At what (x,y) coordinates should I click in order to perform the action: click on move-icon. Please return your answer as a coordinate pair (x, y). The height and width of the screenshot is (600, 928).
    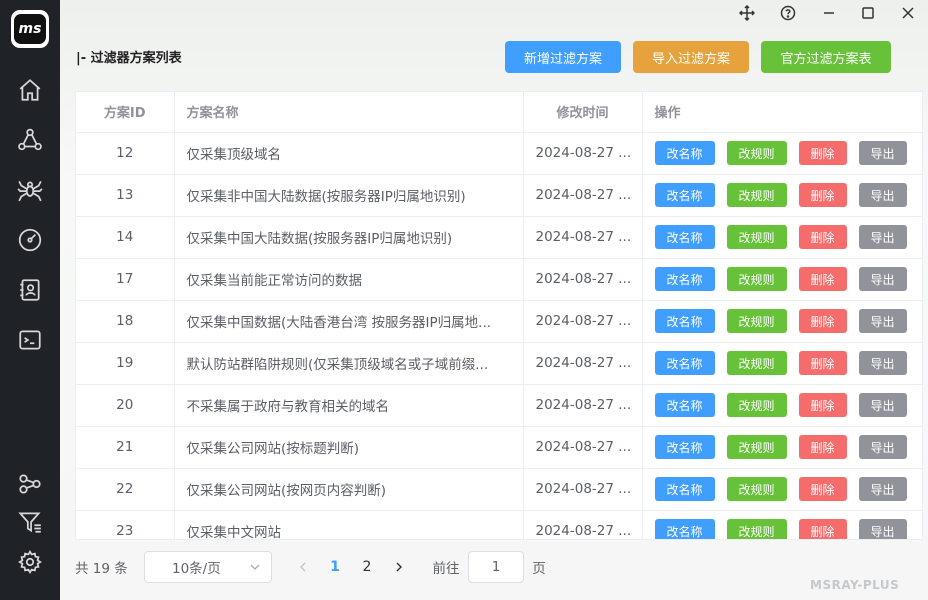
    Looking at the image, I should click on (747, 13).